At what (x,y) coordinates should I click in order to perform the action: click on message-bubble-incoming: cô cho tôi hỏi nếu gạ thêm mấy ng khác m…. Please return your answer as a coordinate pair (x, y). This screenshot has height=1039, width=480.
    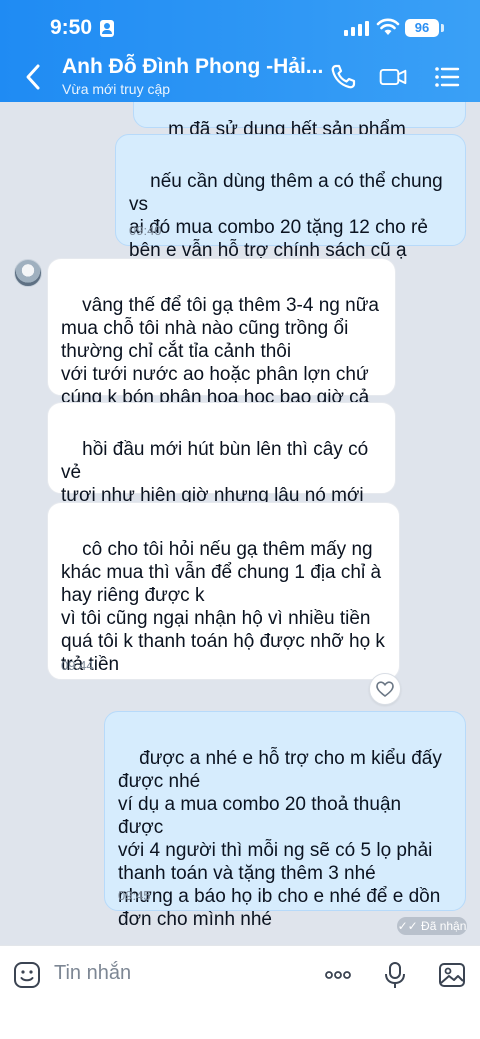
    Looking at the image, I should click on (223, 591).